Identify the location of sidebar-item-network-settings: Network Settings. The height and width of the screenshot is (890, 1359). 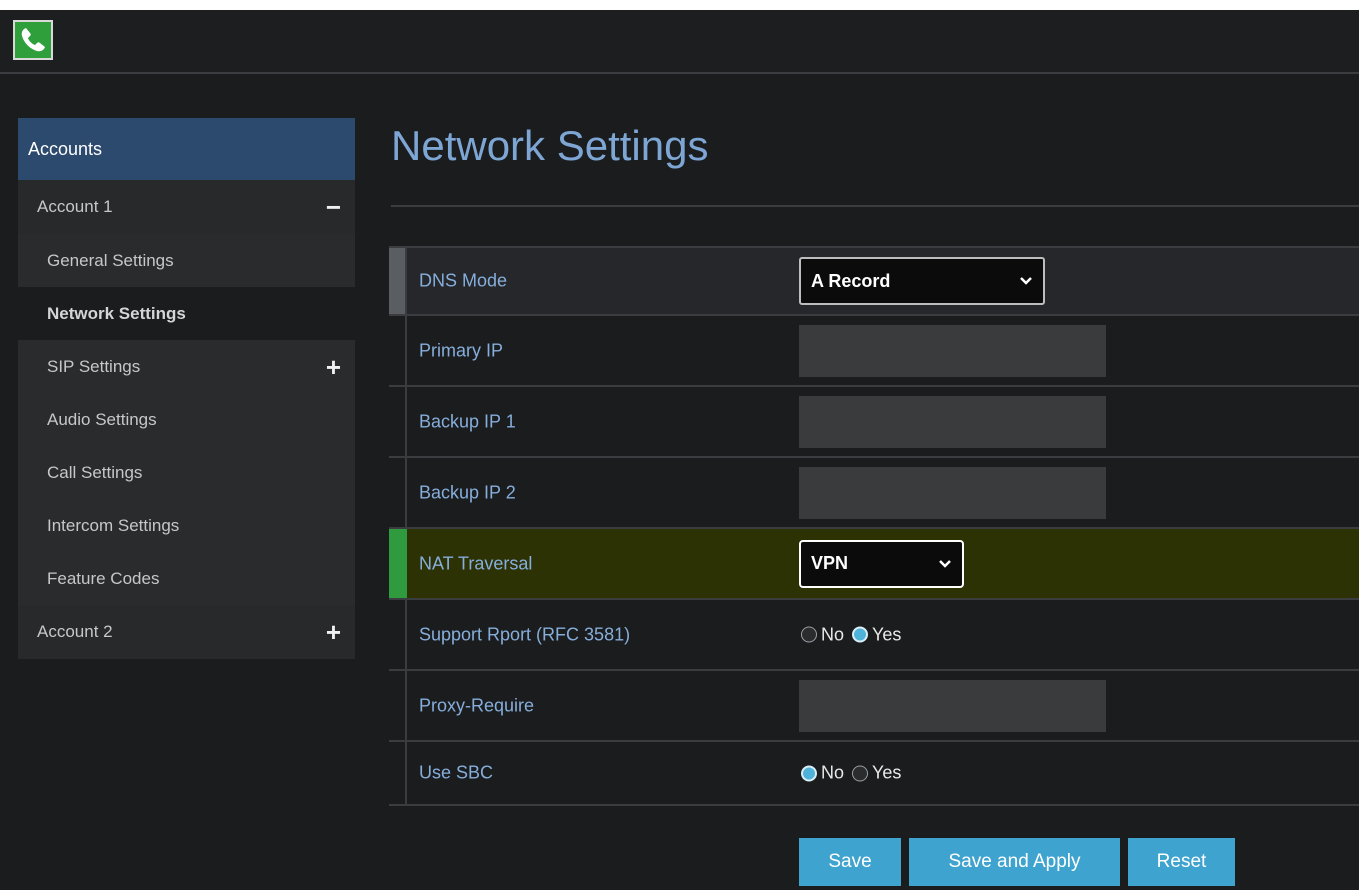
(186, 313).